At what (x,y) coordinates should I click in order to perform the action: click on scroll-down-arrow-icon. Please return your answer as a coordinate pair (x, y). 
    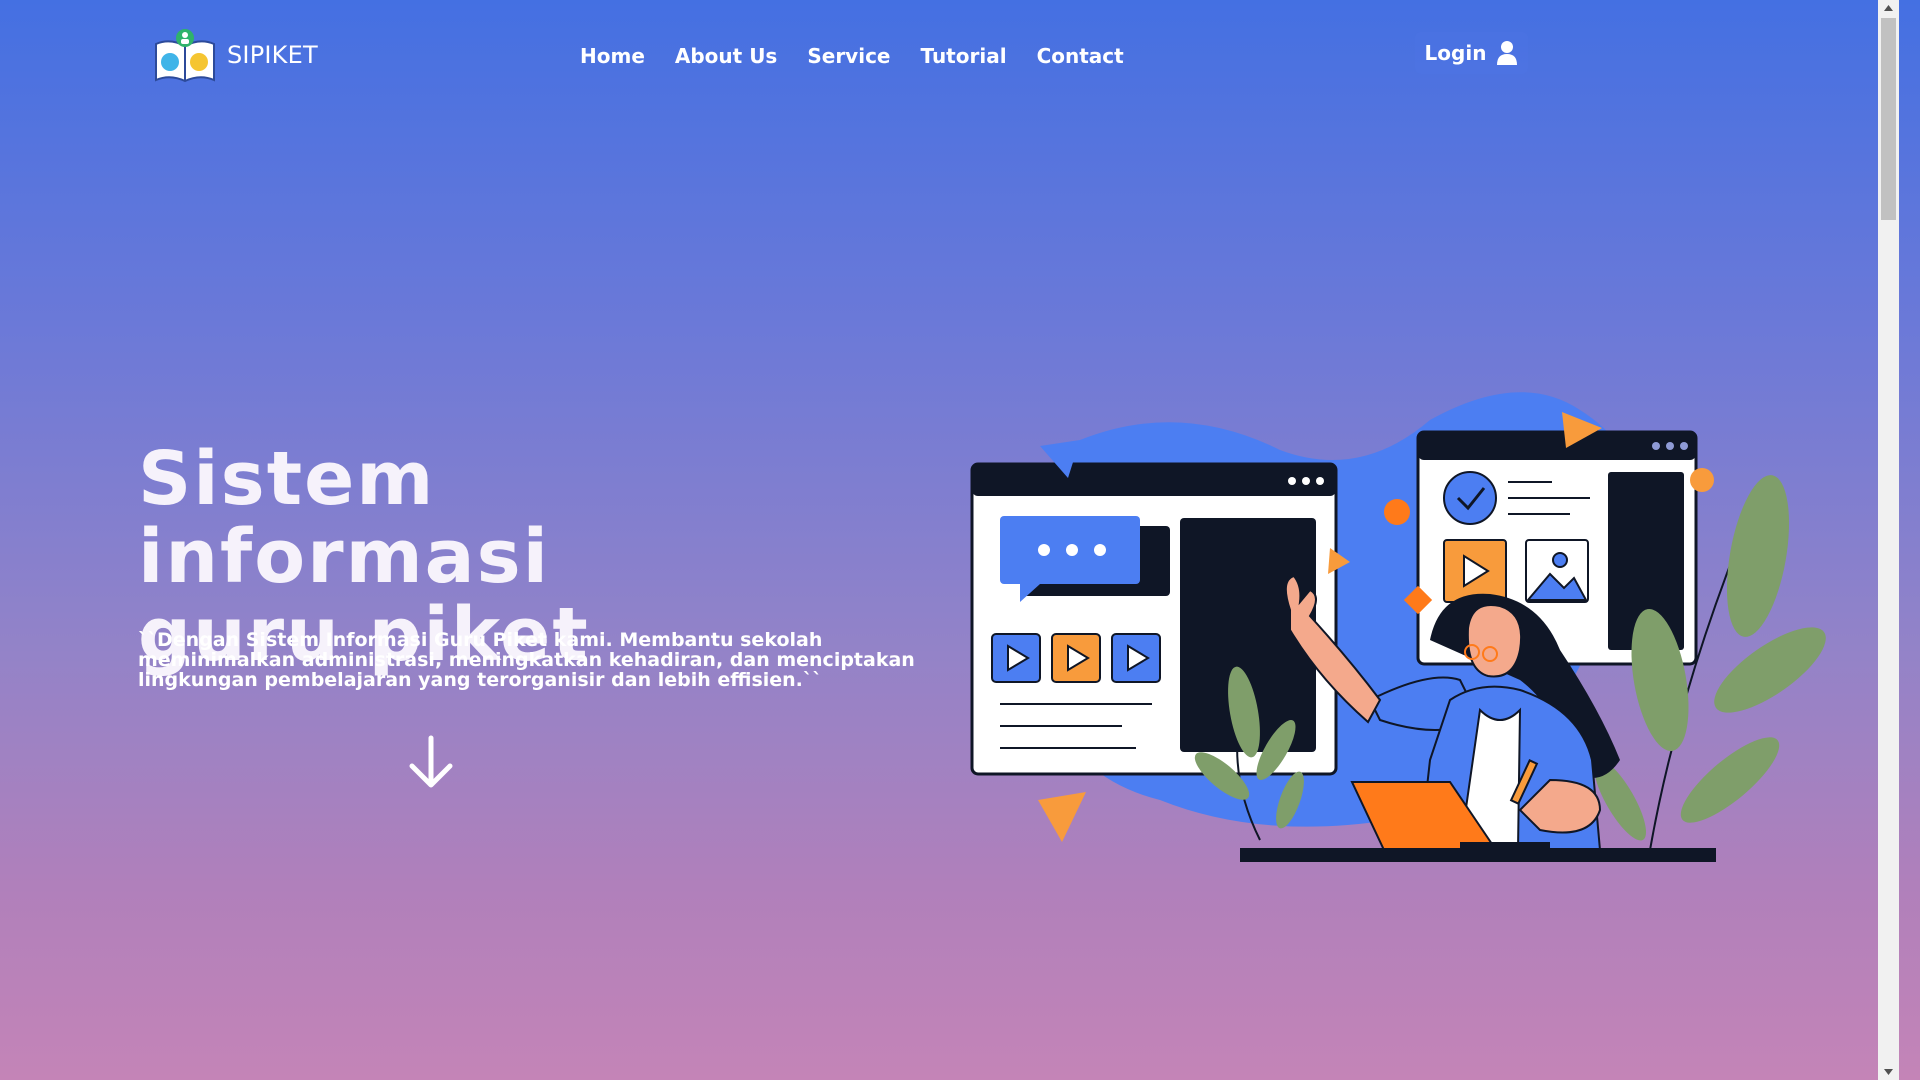
    Looking at the image, I should click on (1888, 1071).